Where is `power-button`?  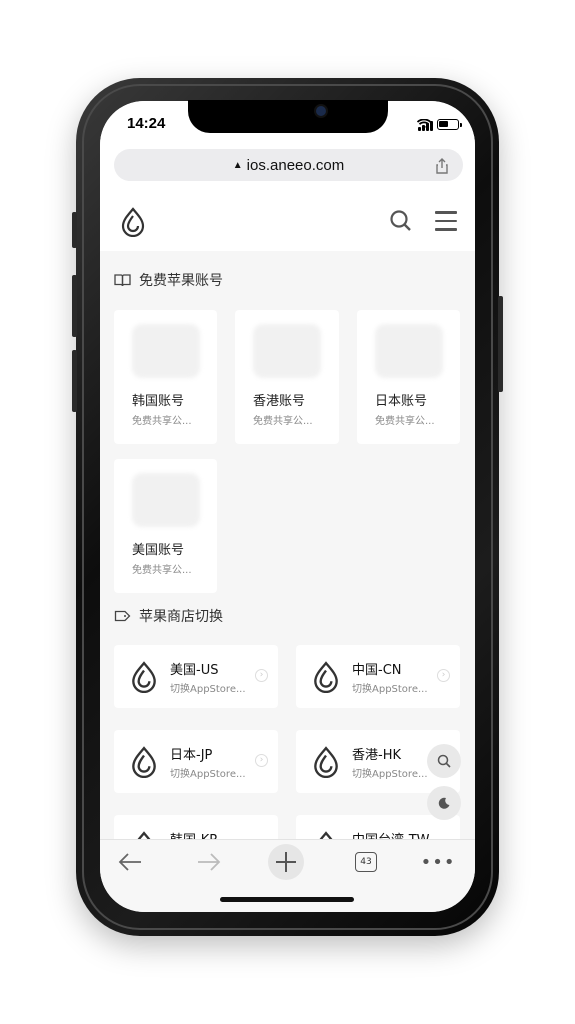 power-button is located at coordinates (500, 344).